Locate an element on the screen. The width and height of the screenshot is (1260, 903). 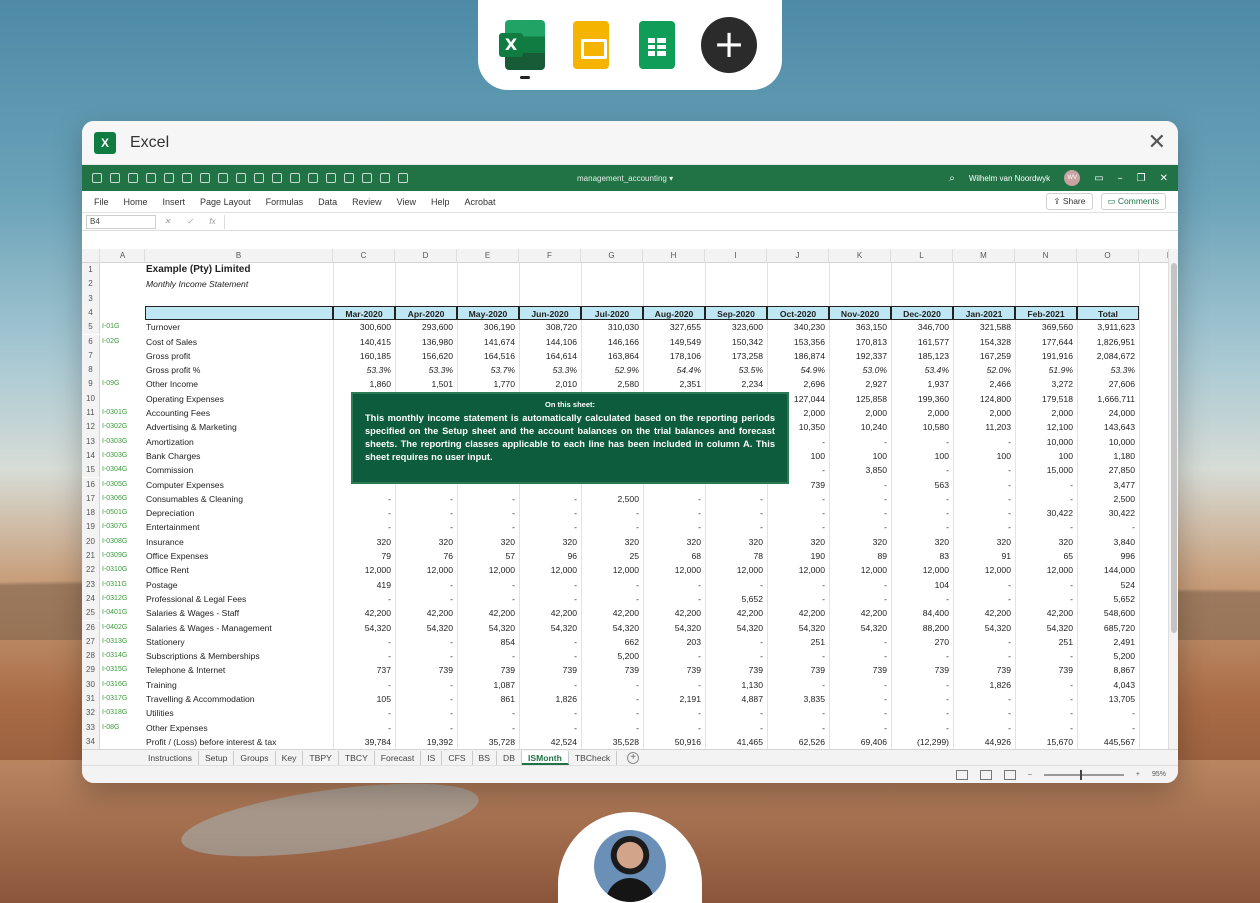
save-icon is located at coordinates (97, 178).